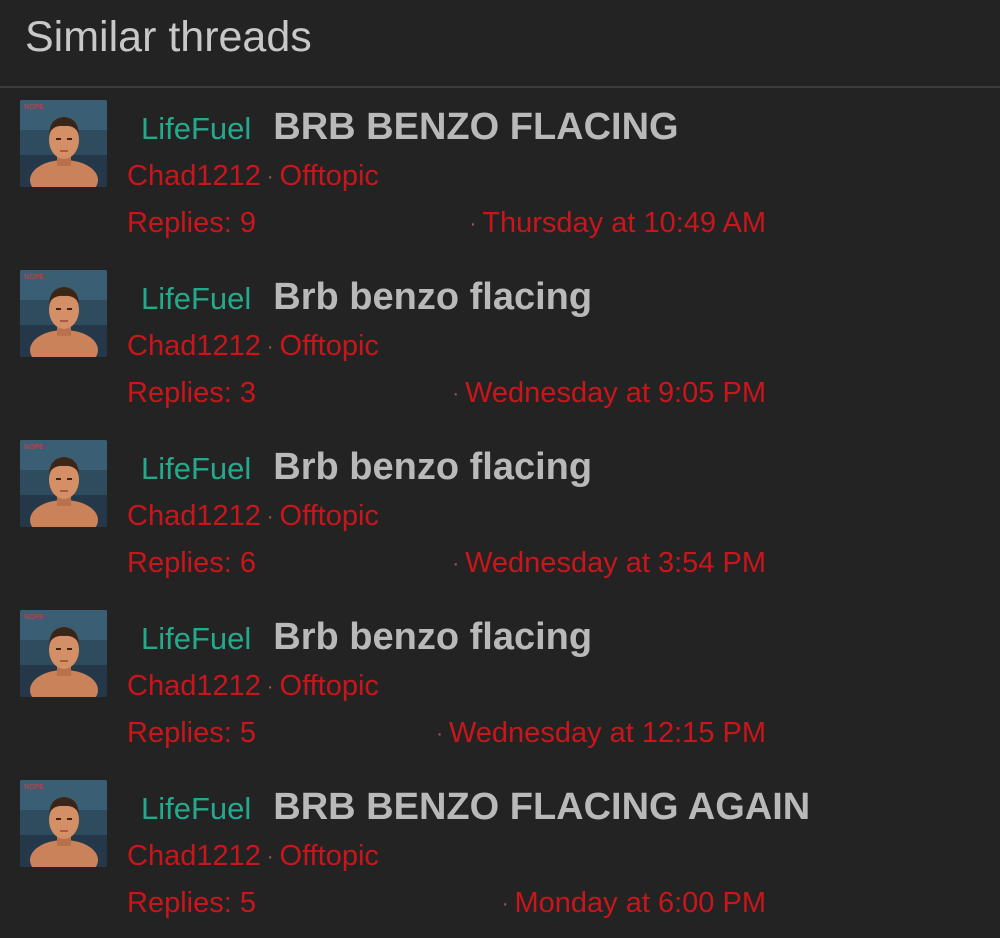 Image resolution: width=1000 pixels, height=938 pixels. What do you see at coordinates (191, 563) in the screenshot?
I see `reply-count: Replies: 6` at bounding box center [191, 563].